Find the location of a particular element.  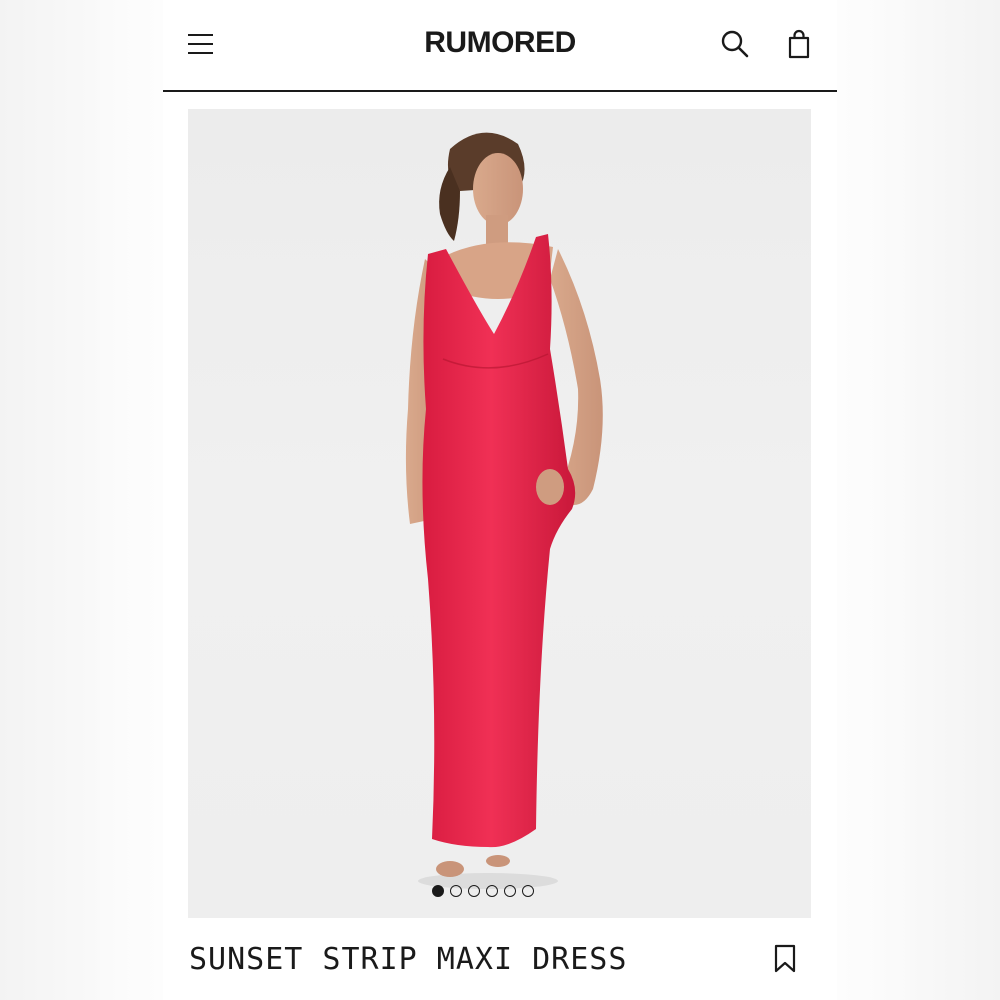

site-header: RUMORED is located at coordinates (500, 46).